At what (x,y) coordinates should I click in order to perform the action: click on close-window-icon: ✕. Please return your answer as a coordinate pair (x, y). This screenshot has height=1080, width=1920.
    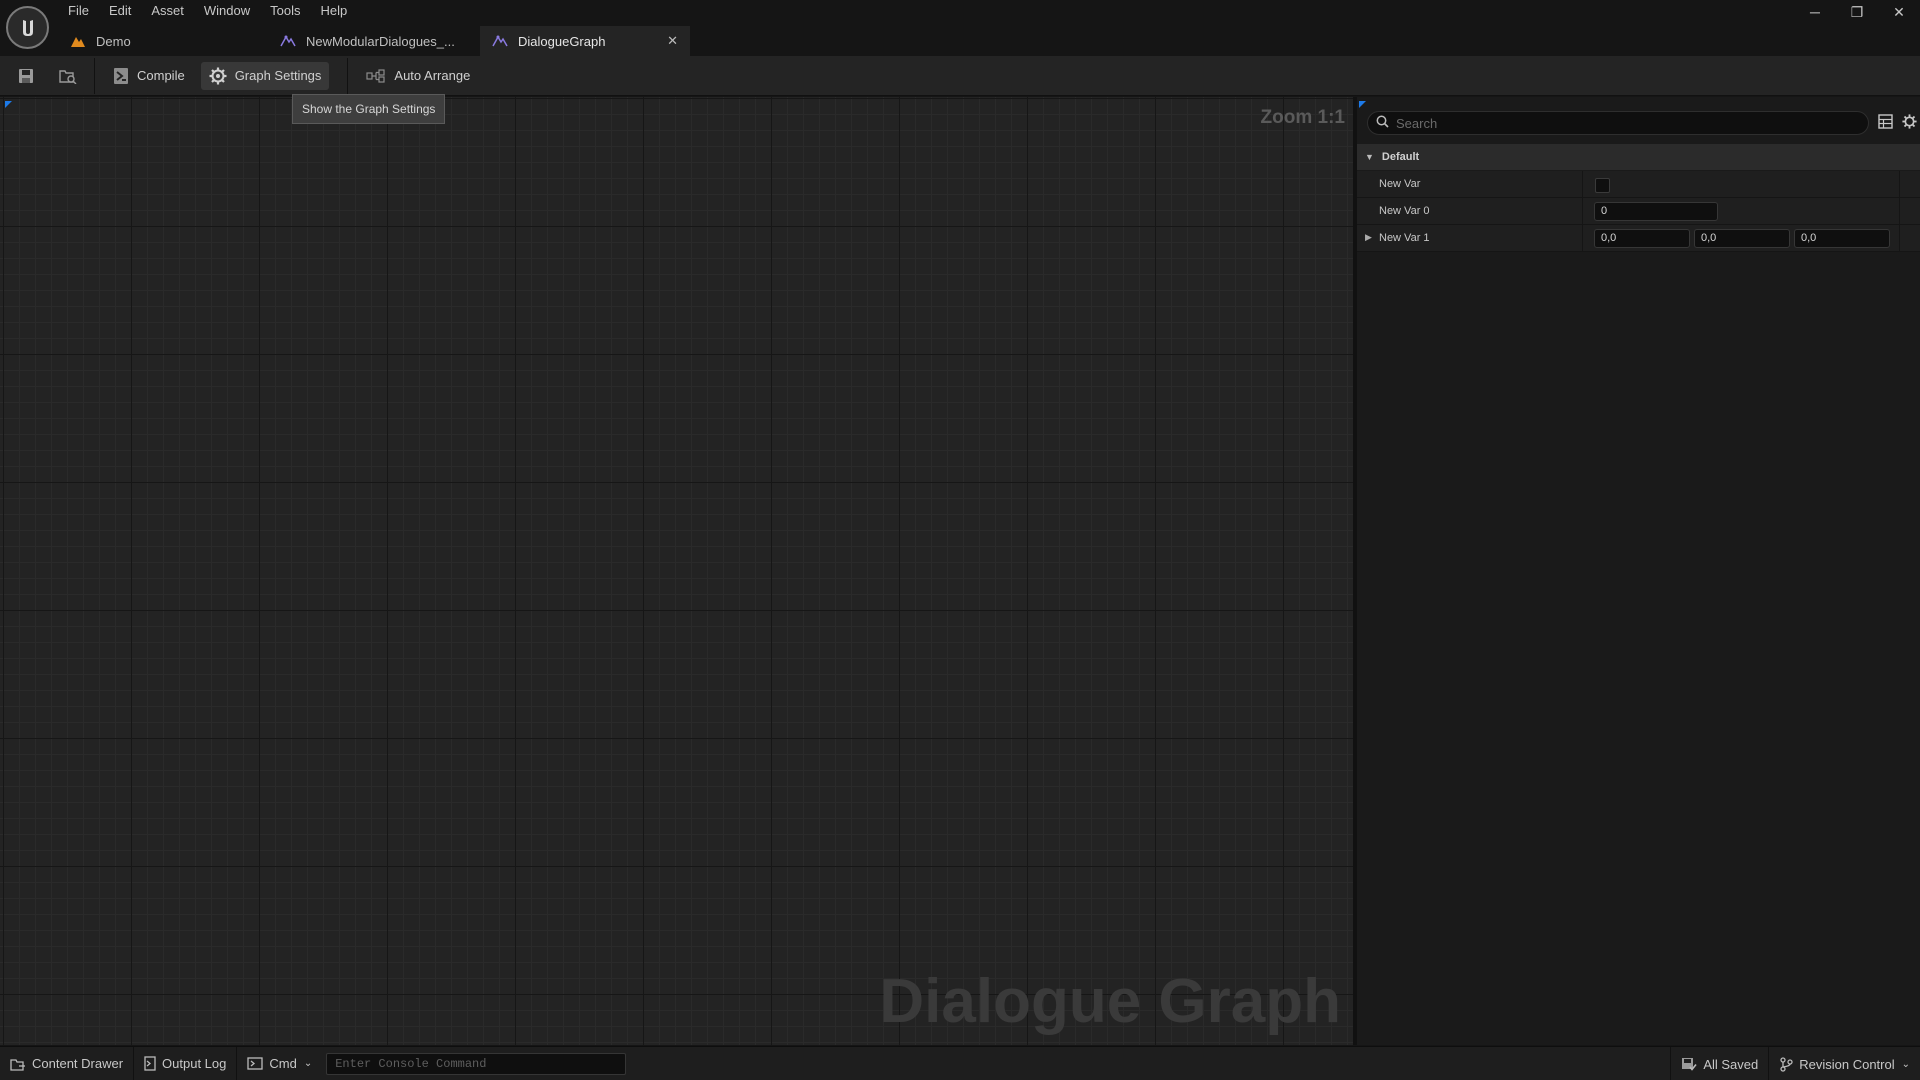
    Looking at the image, I should click on (1899, 12).